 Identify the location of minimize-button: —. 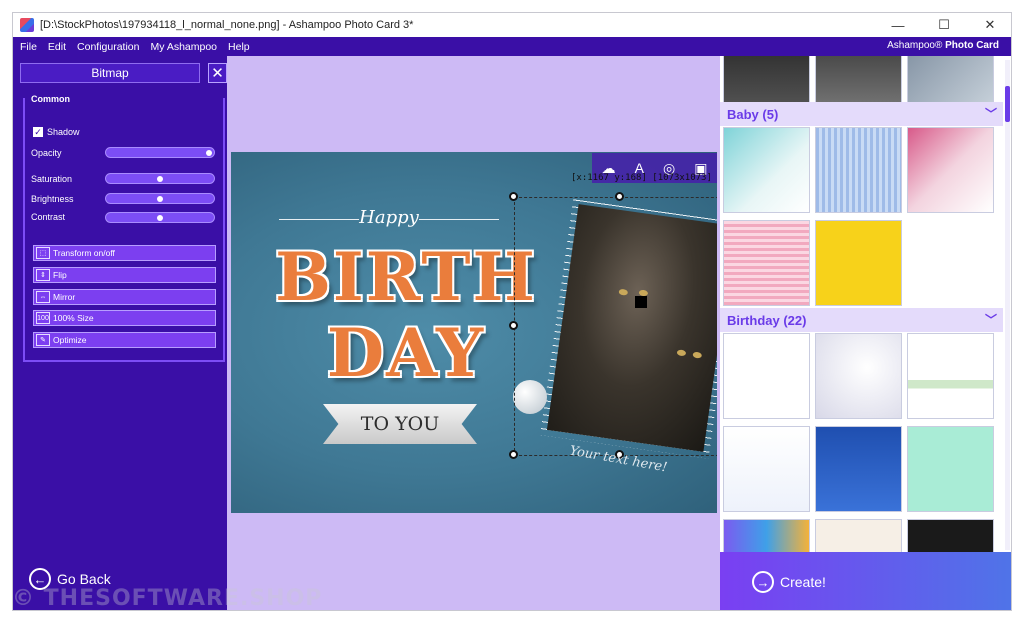
(898, 25).